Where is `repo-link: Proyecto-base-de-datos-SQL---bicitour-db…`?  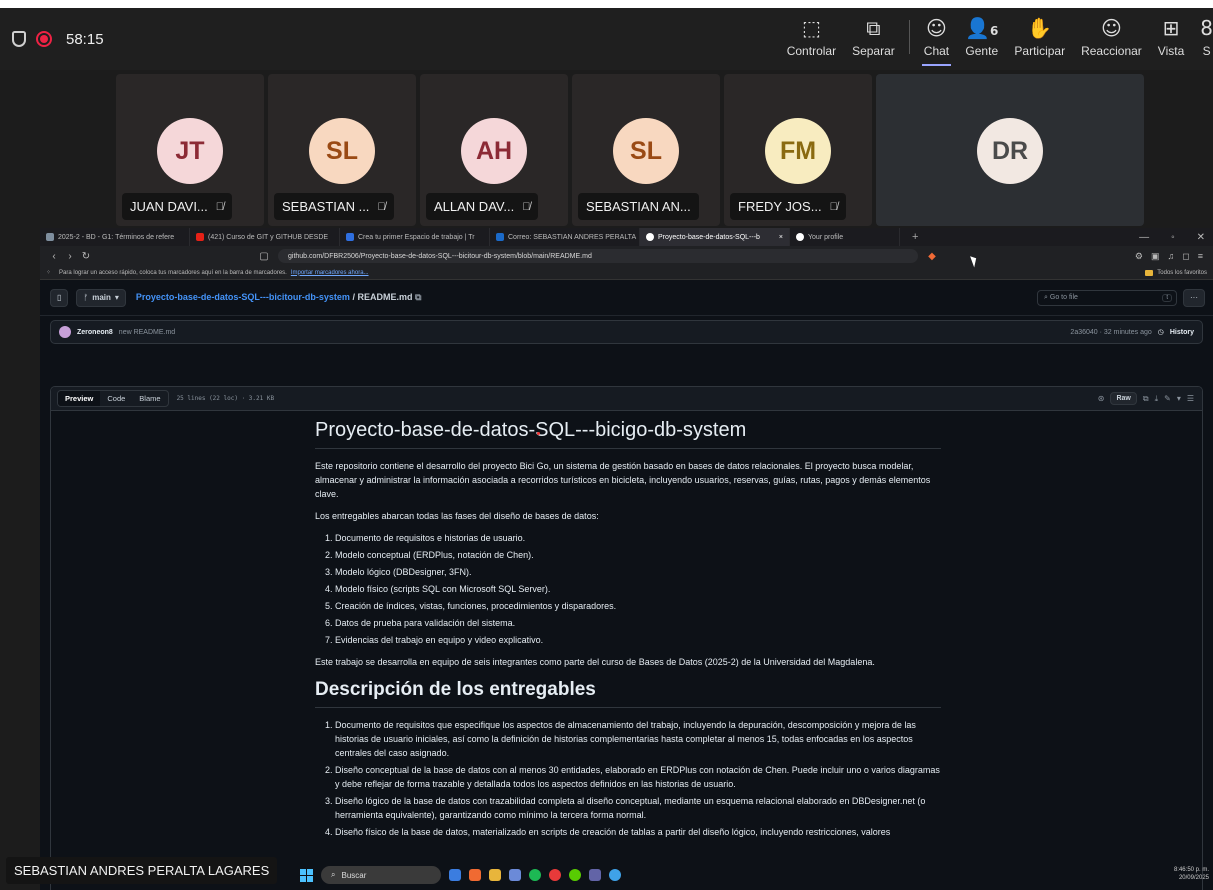
repo-link: Proyecto-base-de-datos-SQL---bicitour-db… is located at coordinates (243, 297).